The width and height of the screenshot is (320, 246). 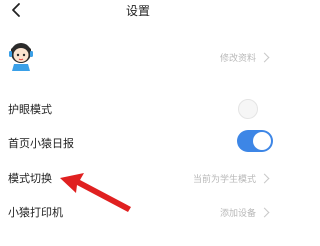 I want to click on homepage-daily-label: 首页小猿日报, so click(x=41, y=143).